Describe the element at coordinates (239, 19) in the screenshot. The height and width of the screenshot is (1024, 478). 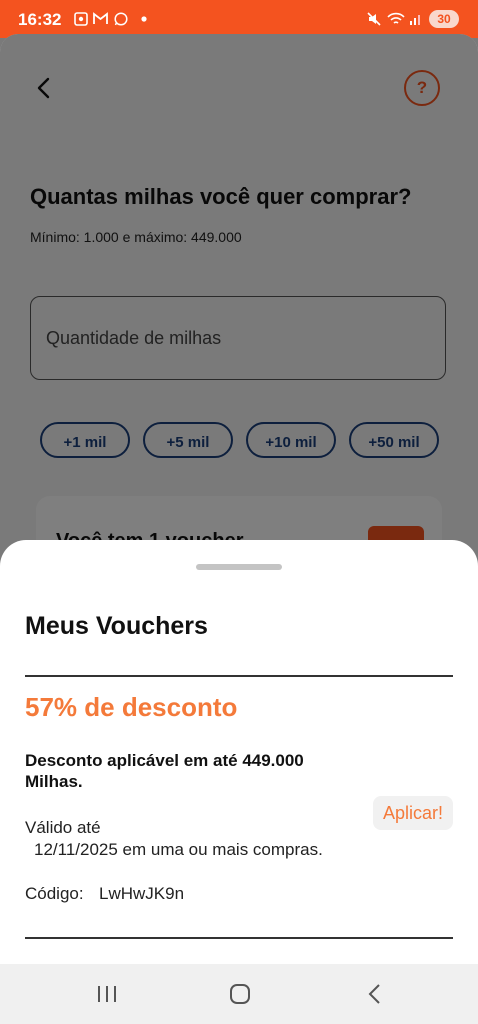
I see `status-bar: 16:32 30` at that location.